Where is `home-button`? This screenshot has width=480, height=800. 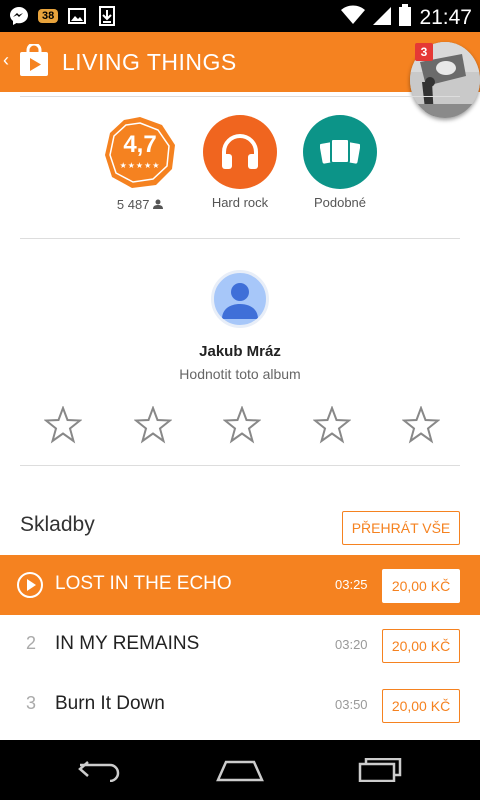 home-button is located at coordinates (240, 770).